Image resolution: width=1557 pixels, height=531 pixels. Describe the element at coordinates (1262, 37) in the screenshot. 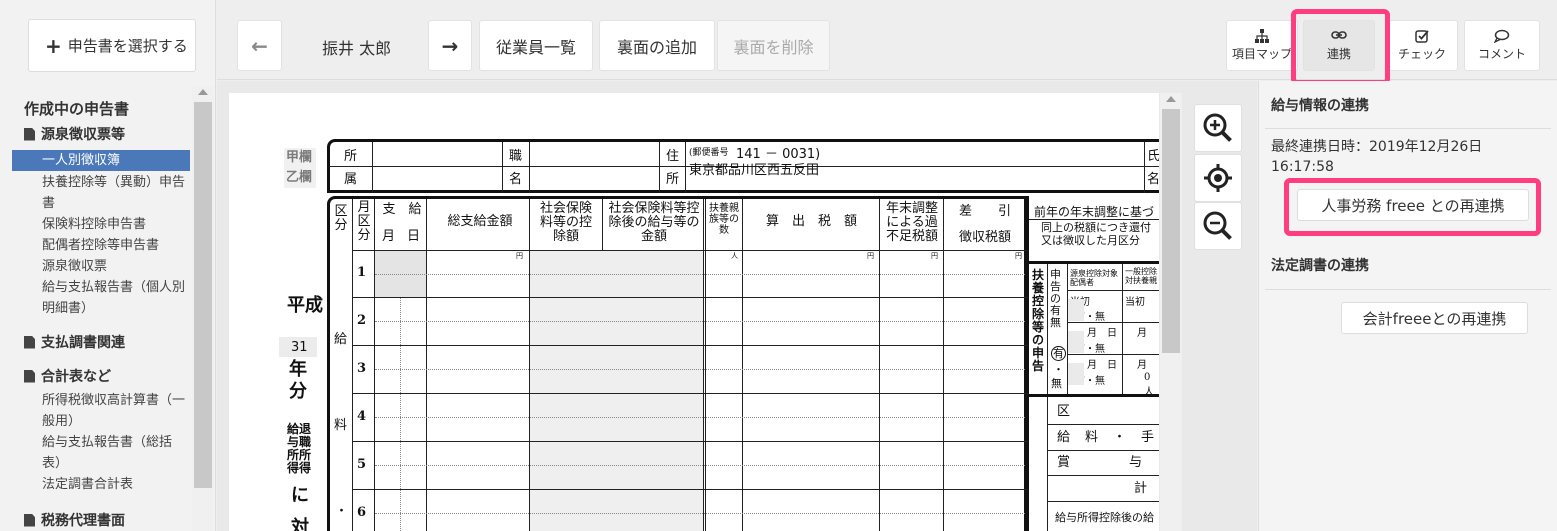

I see `sitemap-icon` at that location.